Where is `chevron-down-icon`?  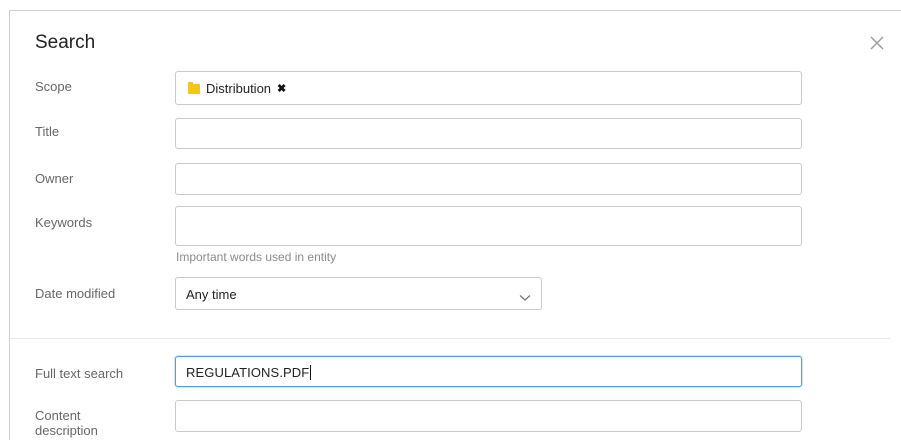
chevron-down-icon is located at coordinates (525, 298).